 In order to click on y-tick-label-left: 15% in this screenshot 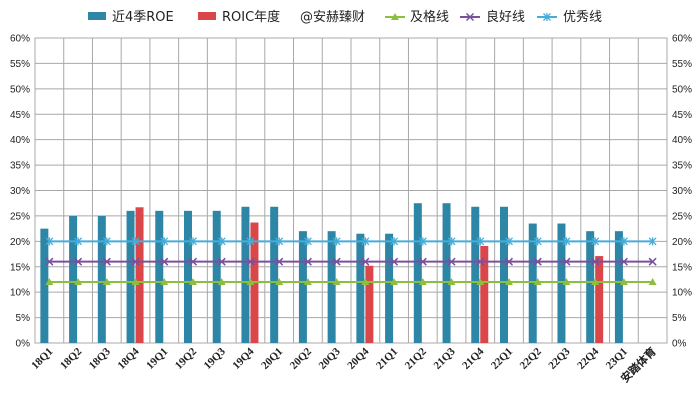, I will do `click(20, 267)`.